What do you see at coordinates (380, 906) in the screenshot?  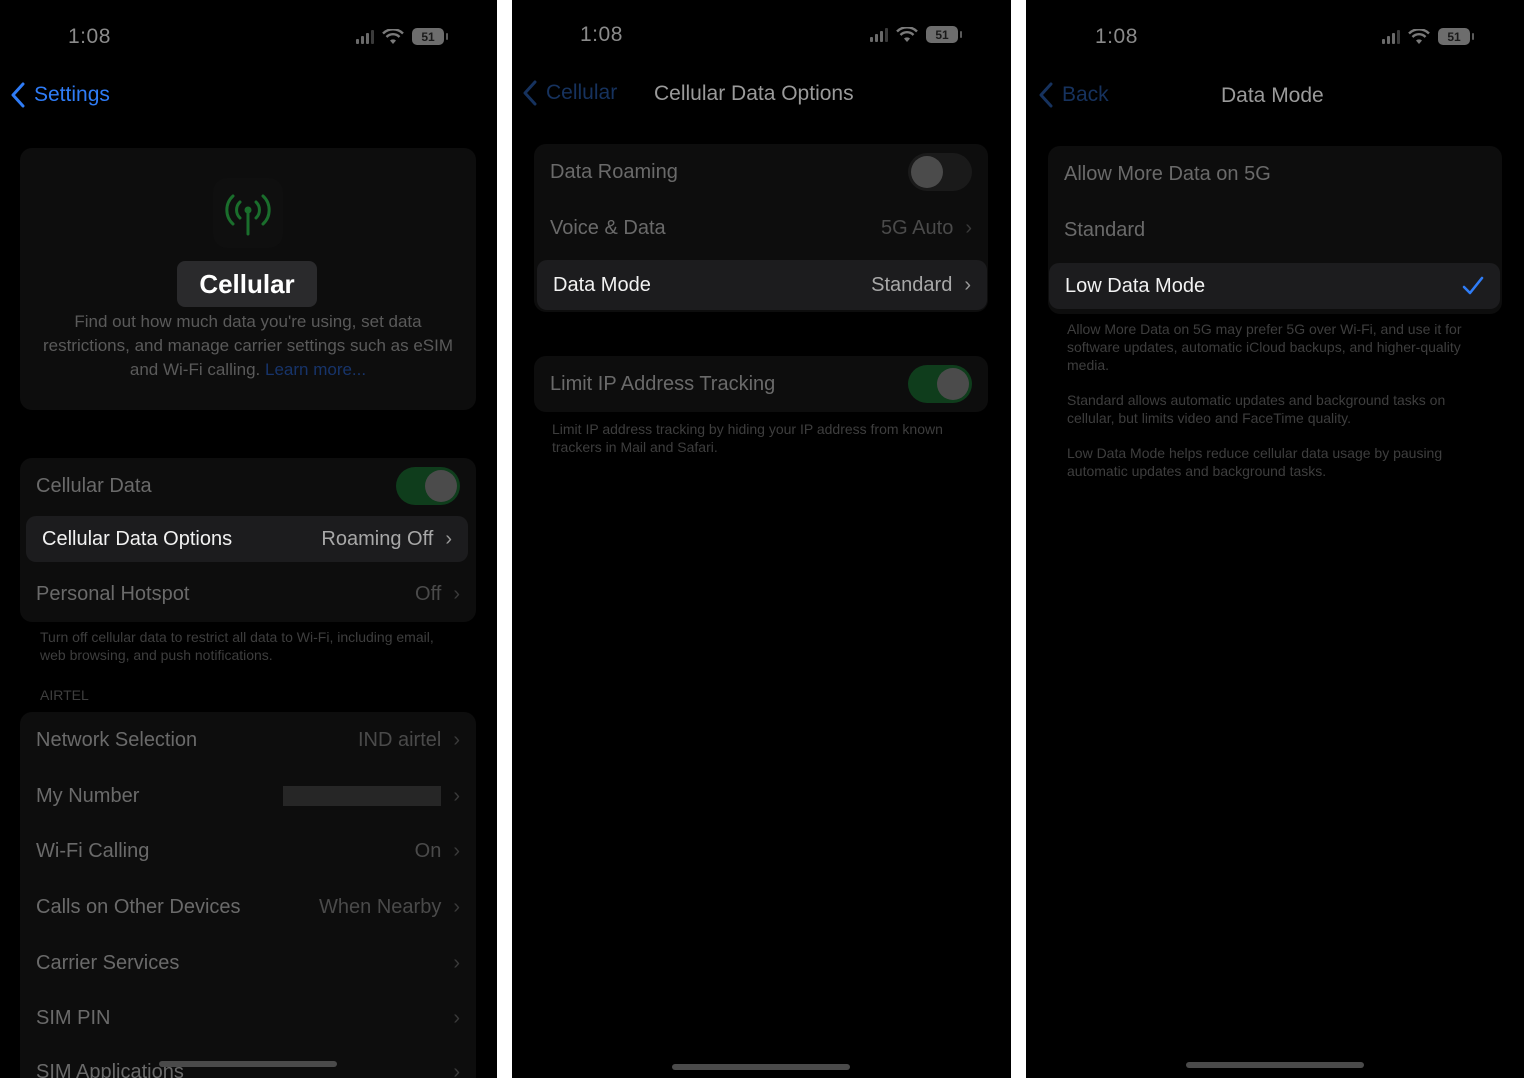 I see `row-value: When Nearby` at bounding box center [380, 906].